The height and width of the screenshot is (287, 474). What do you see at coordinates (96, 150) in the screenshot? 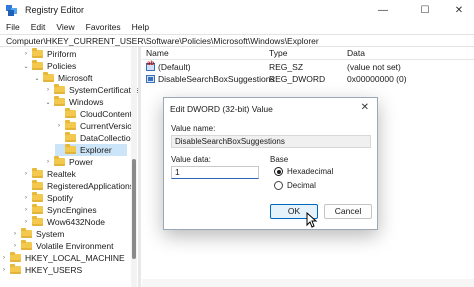
I see `tree-item-label: Explorer` at bounding box center [96, 150].